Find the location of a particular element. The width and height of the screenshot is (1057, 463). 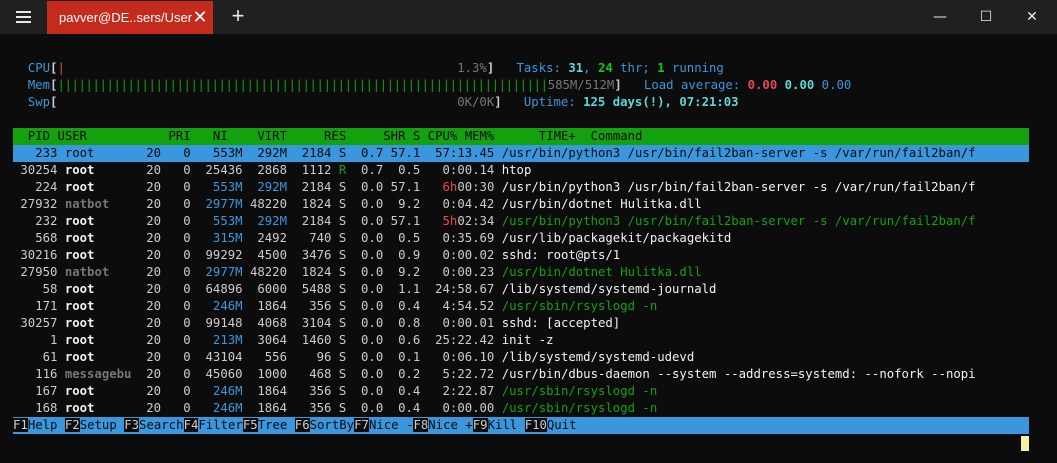

mem-cell: 9.2 is located at coordinates (405, 204).